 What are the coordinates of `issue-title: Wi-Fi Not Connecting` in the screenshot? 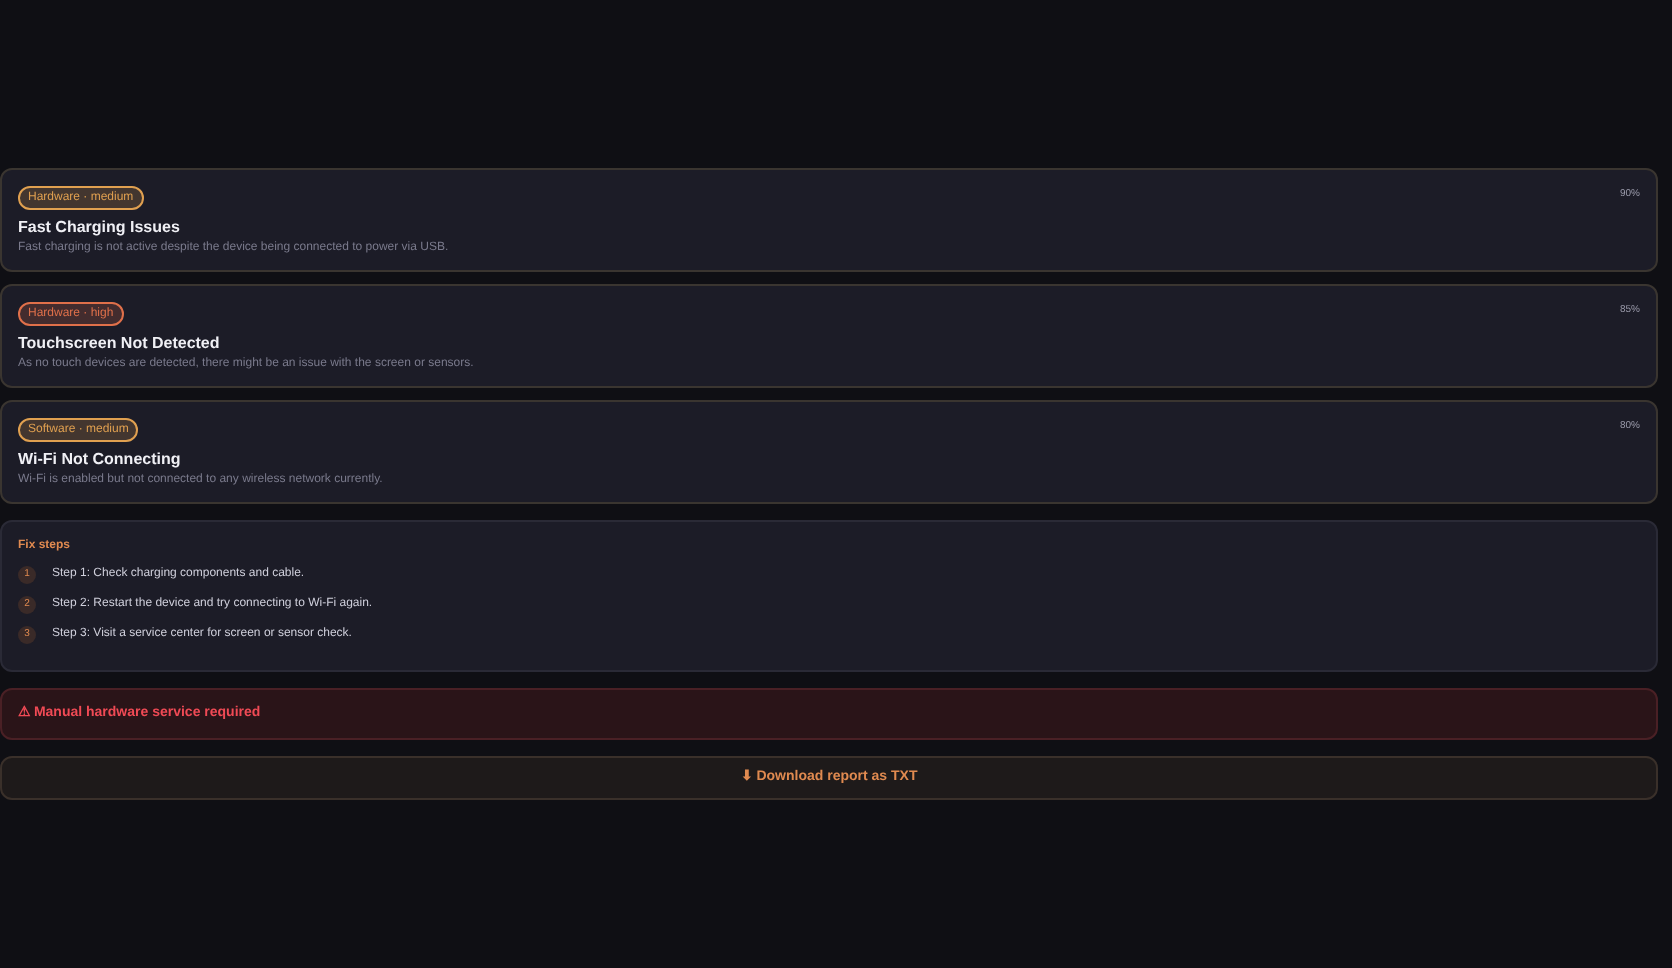 It's located at (99, 460).